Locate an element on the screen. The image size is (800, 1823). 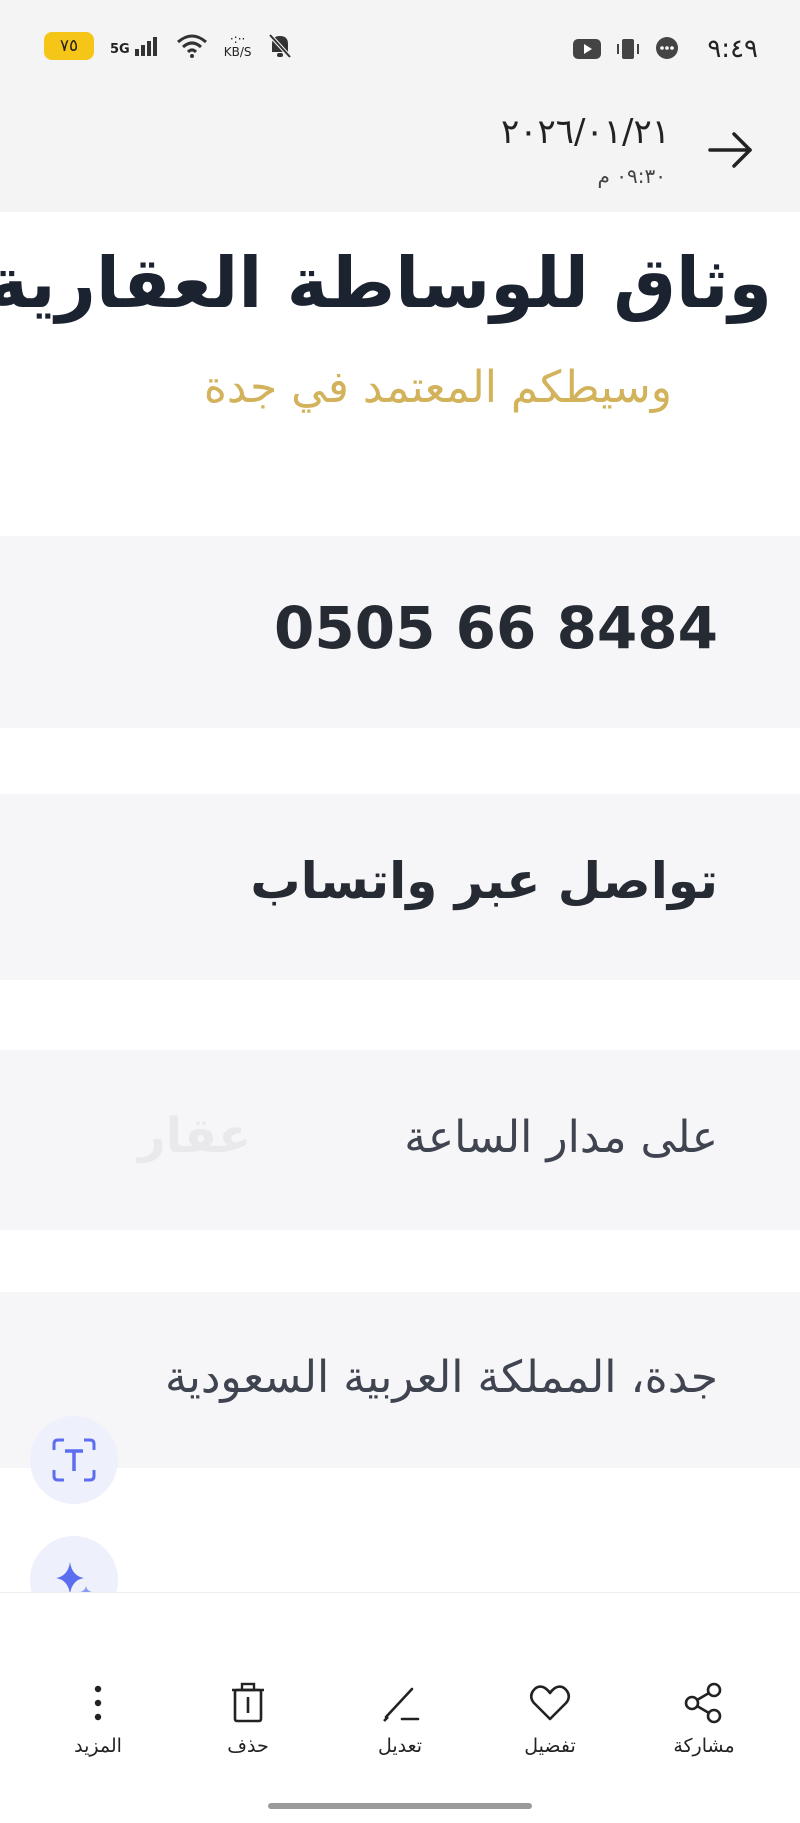
company-subtitle: وسيطكم المعتمد في جدة is located at coordinates (437, 387).